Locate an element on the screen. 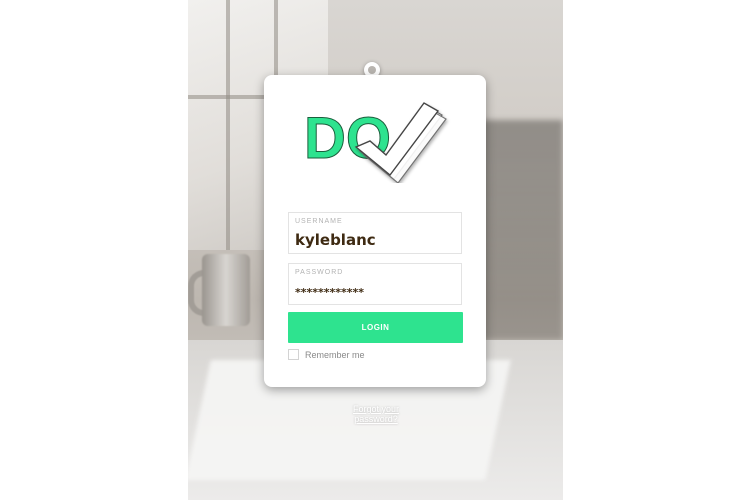 This screenshot has height=500, width=750. remember-me: Remember me is located at coordinates (326, 354).